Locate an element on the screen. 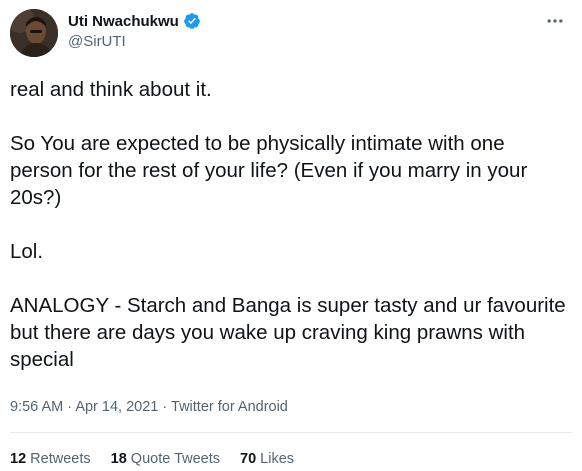  quote-tweets-label: Quote Tweets is located at coordinates (175, 459).